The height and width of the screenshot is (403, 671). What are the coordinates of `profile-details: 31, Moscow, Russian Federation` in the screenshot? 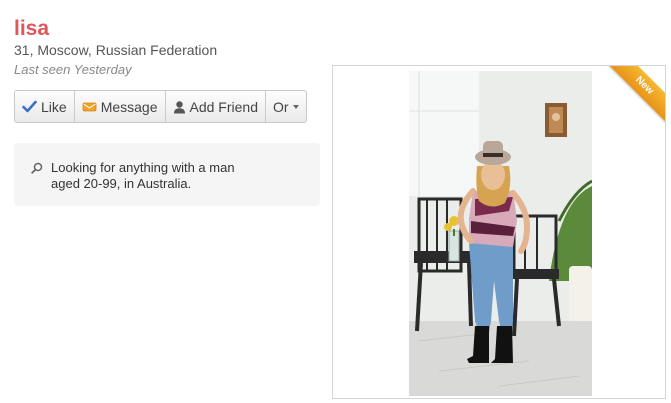 It's located at (116, 50).